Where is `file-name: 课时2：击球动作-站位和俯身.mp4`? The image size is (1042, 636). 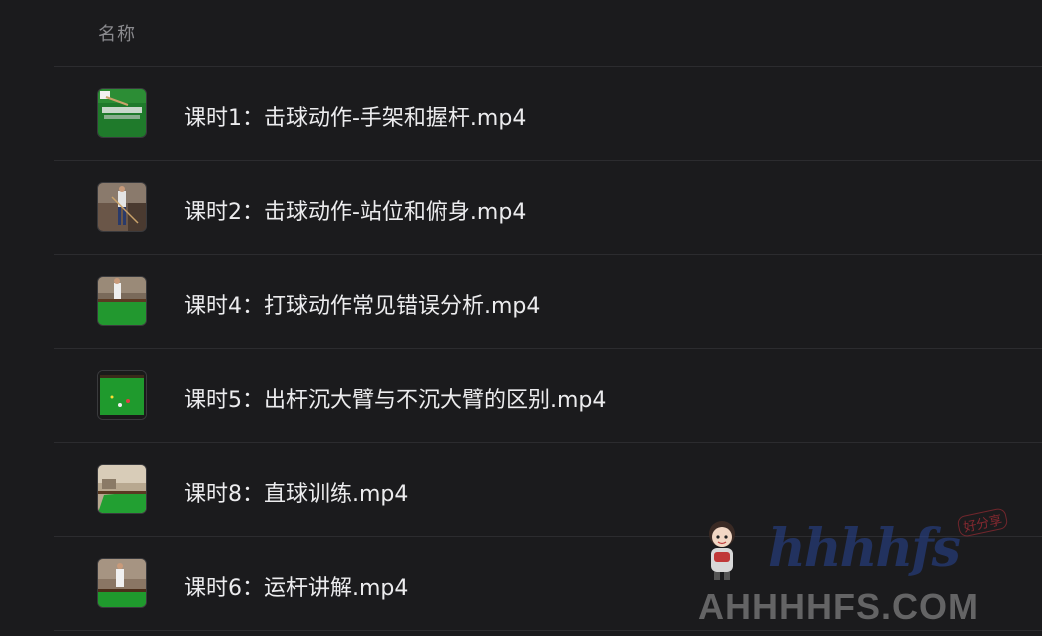
file-name: 课时2：击球动作-站位和俯身.mp4 is located at coordinates (355, 212).